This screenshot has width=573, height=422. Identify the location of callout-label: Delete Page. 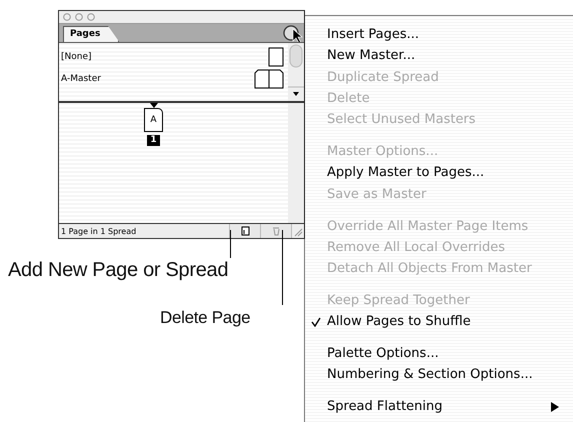
(205, 318).